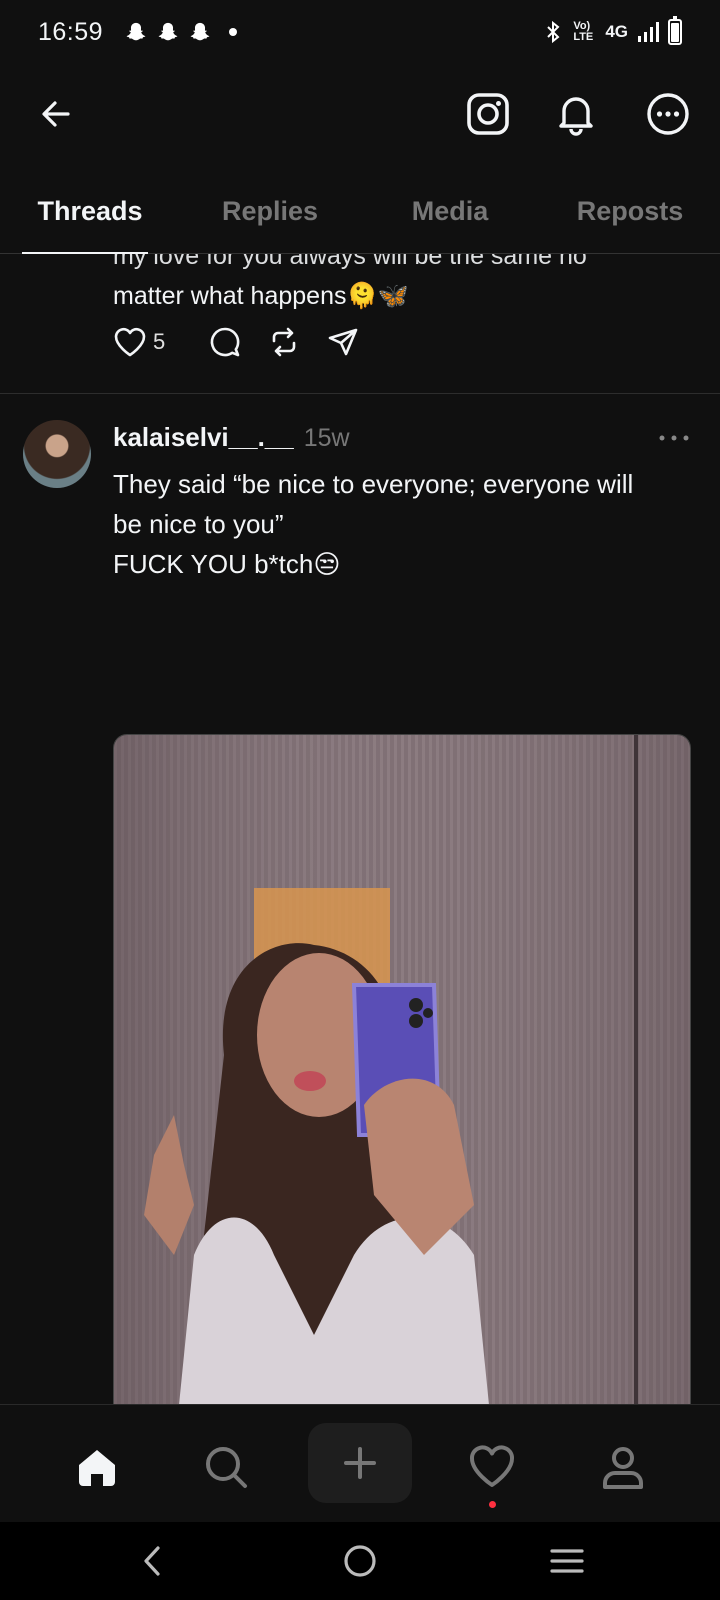 The width and height of the screenshot is (720, 1600). I want to click on network-label: 4G, so click(616, 31).